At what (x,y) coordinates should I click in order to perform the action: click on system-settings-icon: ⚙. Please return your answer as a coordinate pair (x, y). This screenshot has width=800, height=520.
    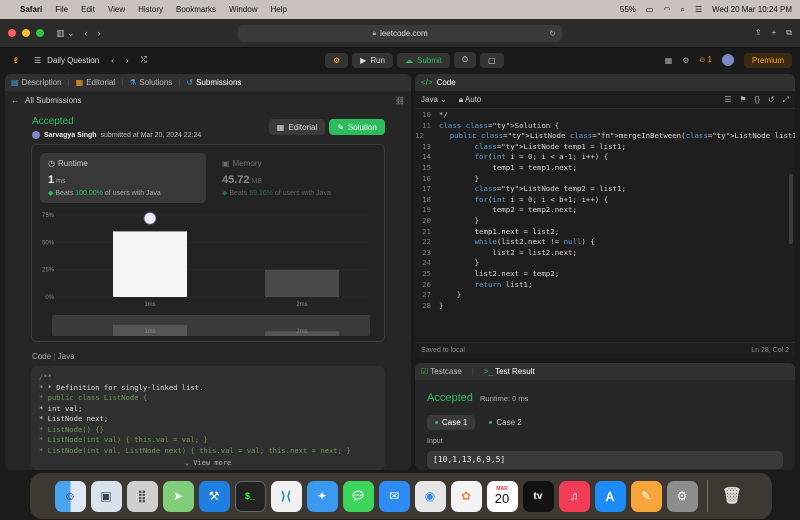
    Looking at the image, I should click on (682, 496).